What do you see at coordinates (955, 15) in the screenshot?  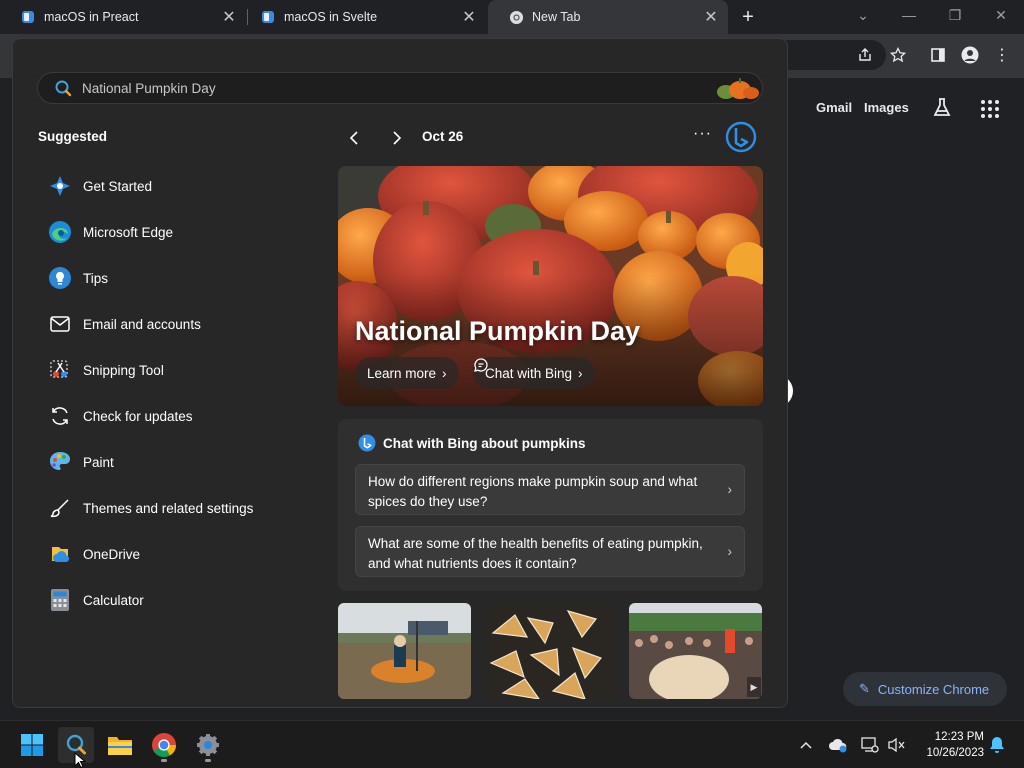 I see `restore-icon: ❐` at bounding box center [955, 15].